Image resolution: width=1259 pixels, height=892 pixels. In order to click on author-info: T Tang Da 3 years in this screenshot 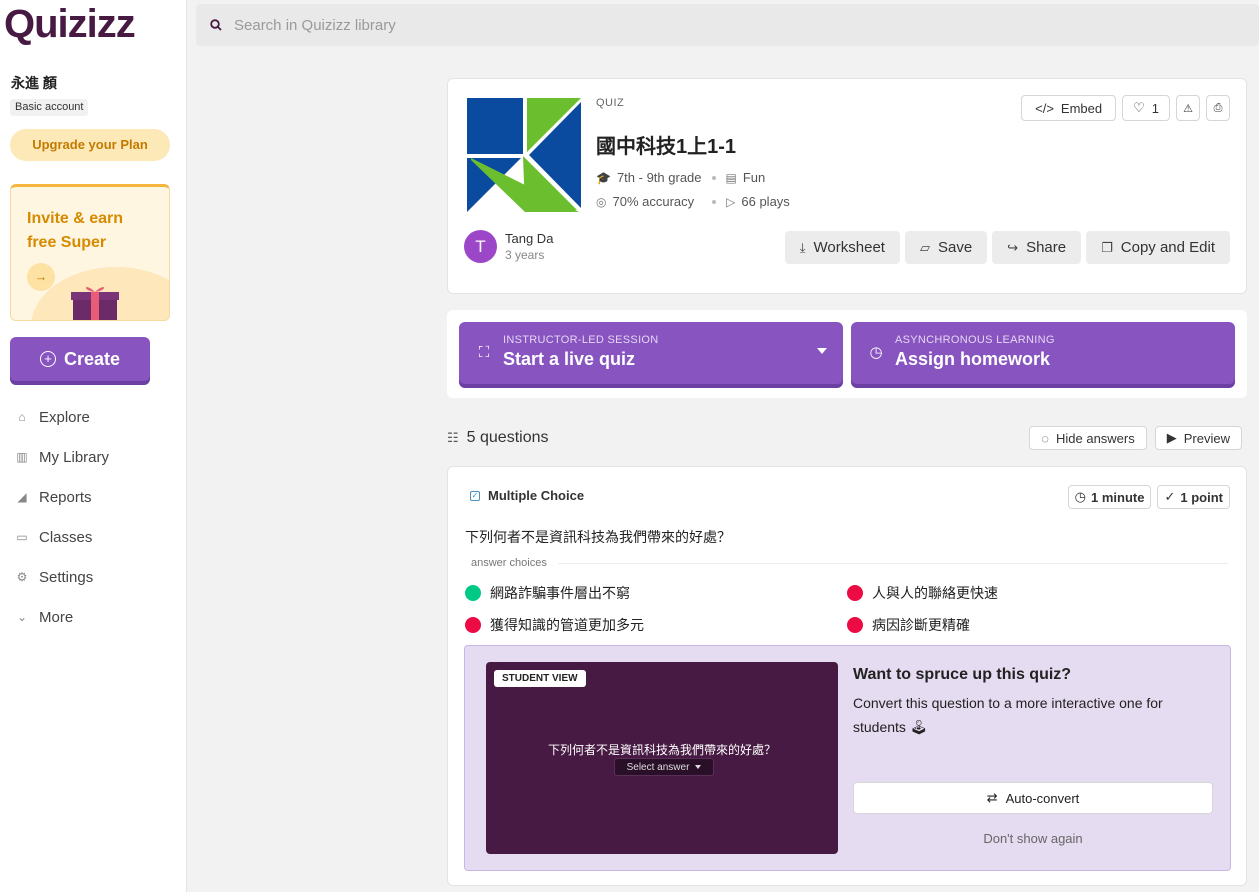, I will do `click(508, 246)`.